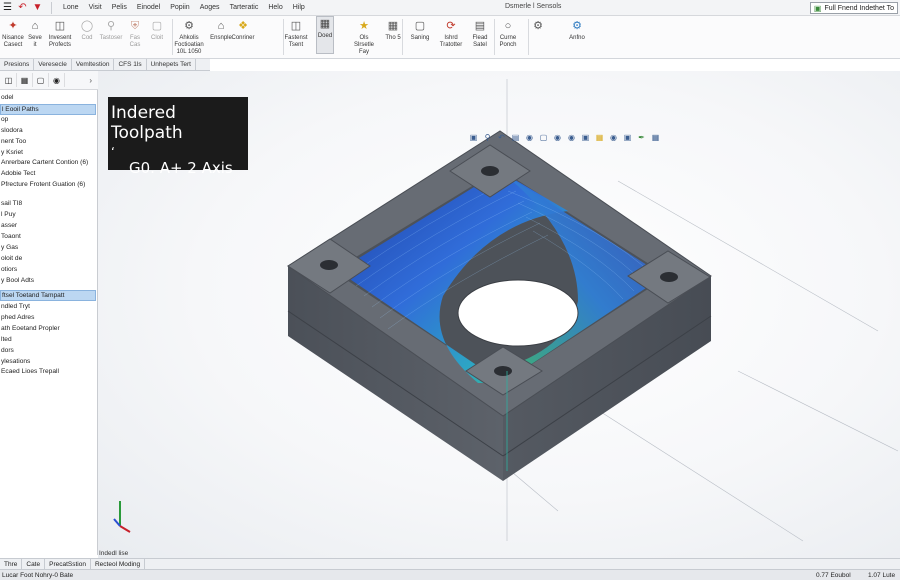 This screenshot has width=900, height=580. I want to click on display-icon: ◉, so click(57, 80).